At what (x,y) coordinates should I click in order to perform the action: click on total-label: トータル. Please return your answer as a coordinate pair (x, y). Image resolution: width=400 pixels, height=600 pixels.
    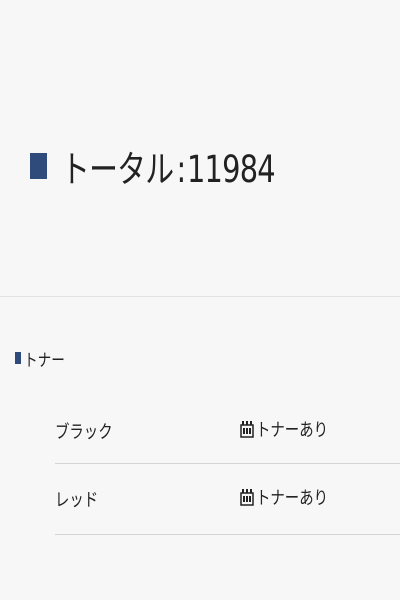
    Looking at the image, I should click on (117, 169).